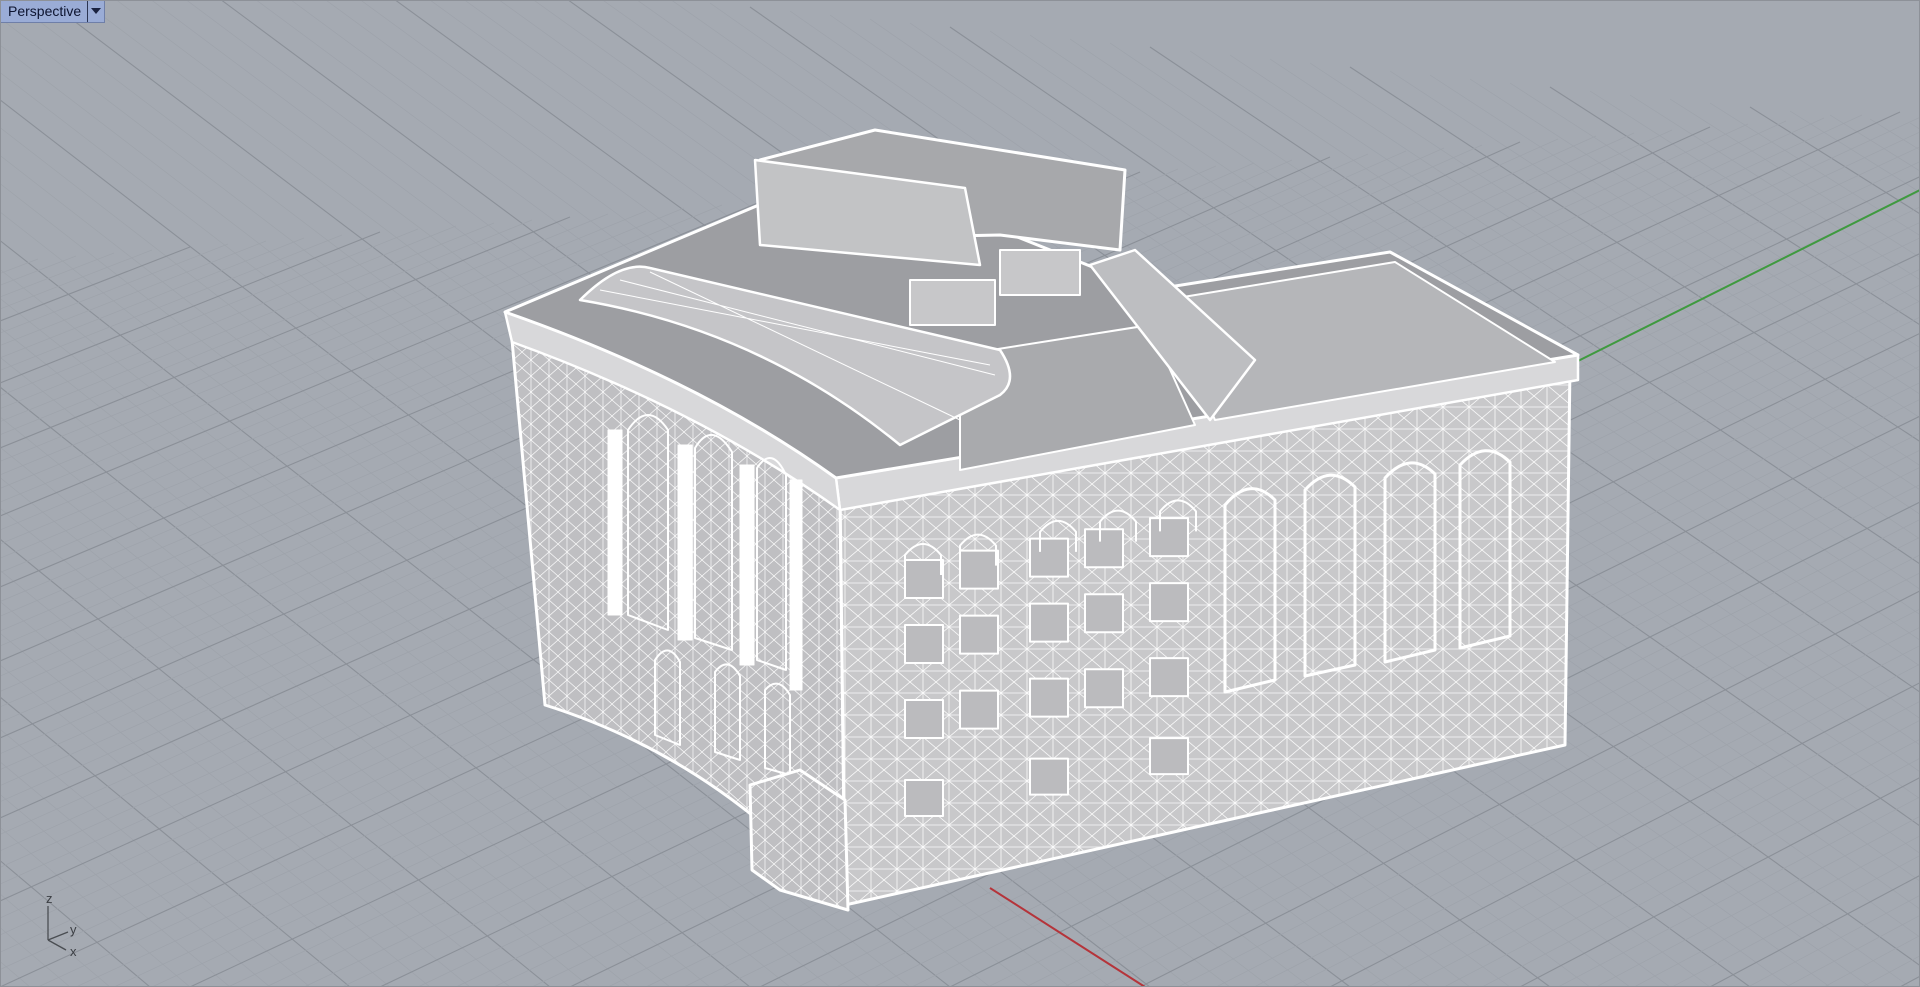 This screenshot has width=1920, height=987. Describe the element at coordinates (1067, 937) in the screenshot. I see `x-axis-line` at that location.